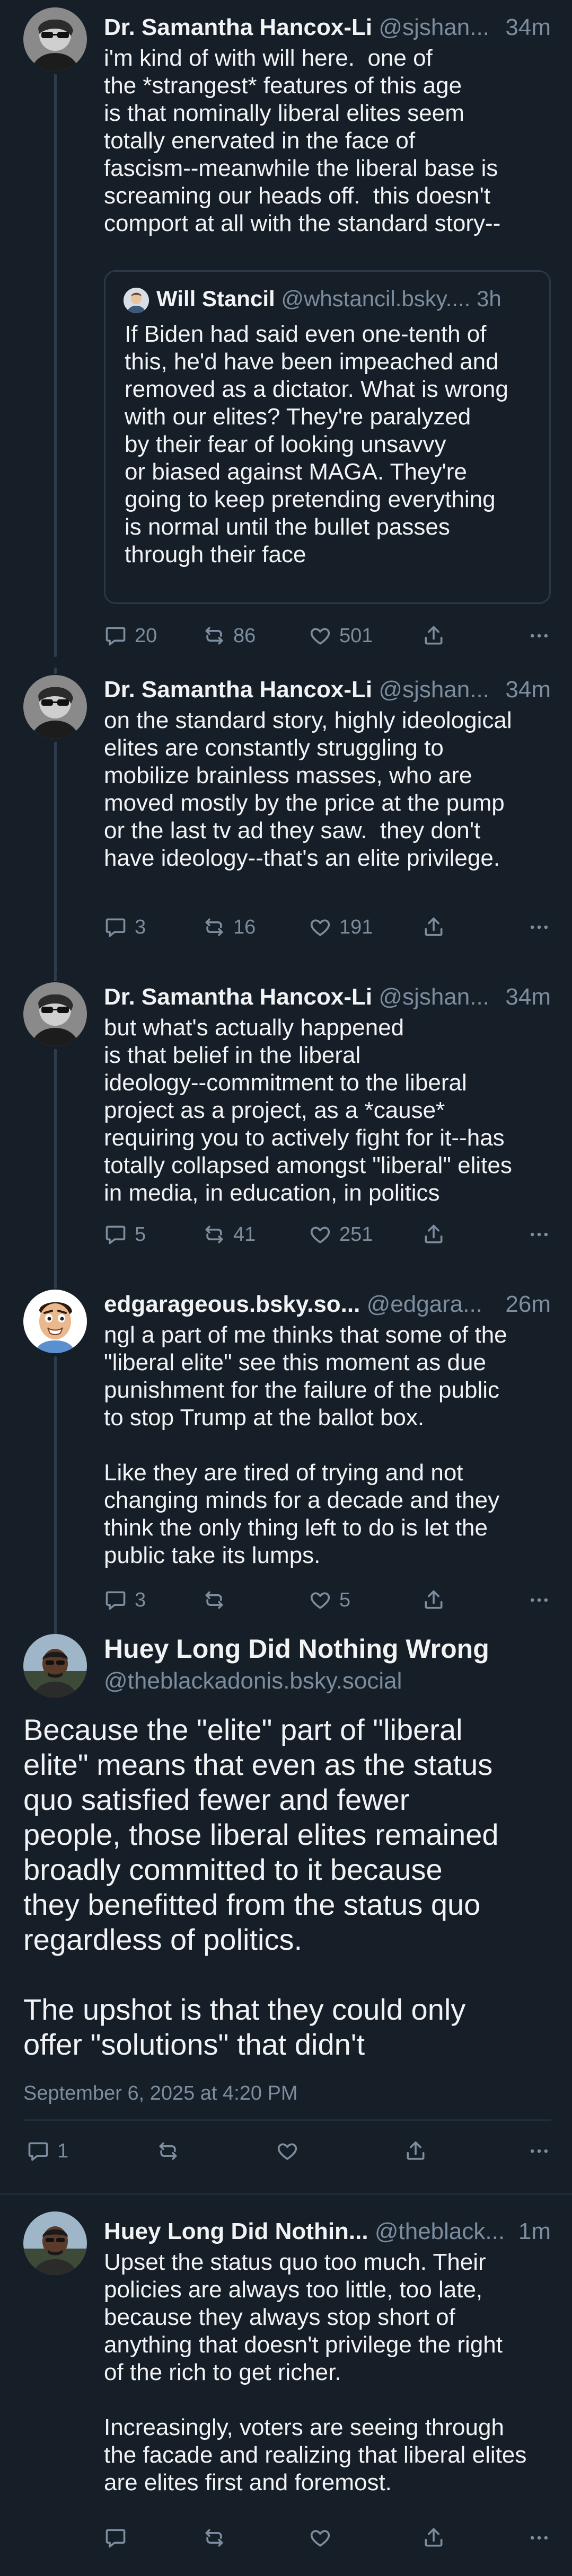  Describe the element at coordinates (341, 1234) in the screenshot. I see `like-button: 251` at that location.